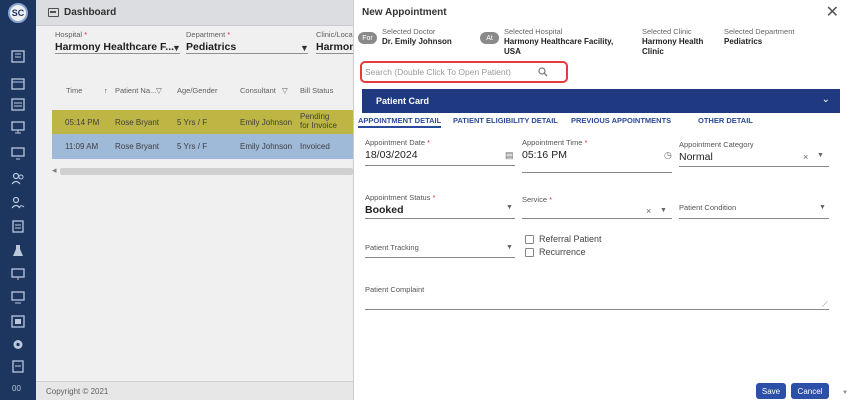  I want to click on patient-condition-field: Patient Condition, so click(707, 207).